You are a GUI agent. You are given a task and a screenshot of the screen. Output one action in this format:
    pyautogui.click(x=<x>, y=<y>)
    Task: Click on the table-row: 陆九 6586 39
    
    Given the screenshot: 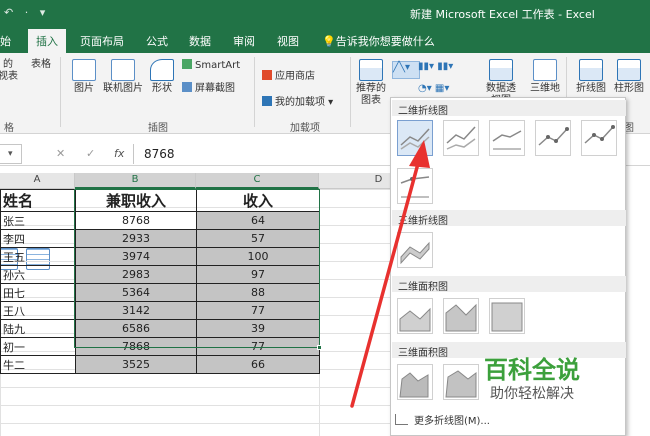 What is the action you would take?
    pyautogui.click(x=160, y=328)
    